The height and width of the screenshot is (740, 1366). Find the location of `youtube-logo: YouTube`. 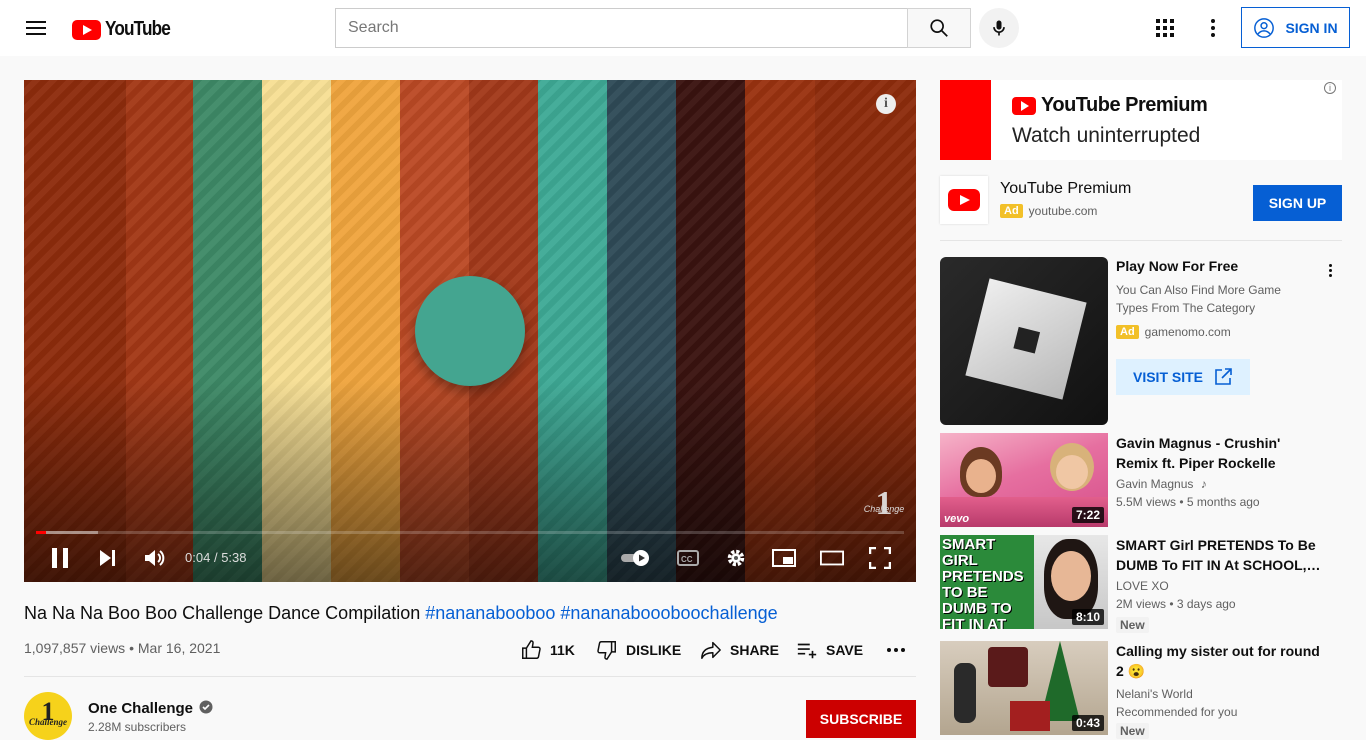

youtube-logo: YouTube is located at coordinates (126, 29).